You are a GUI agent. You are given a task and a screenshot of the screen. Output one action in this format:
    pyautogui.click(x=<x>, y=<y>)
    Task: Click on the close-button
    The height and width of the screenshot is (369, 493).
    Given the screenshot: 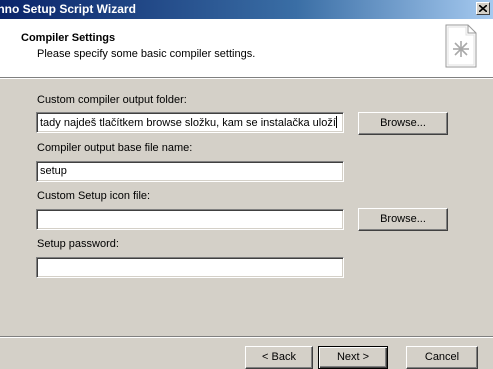 What is the action you would take?
    pyautogui.click(x=483, y=8)
    